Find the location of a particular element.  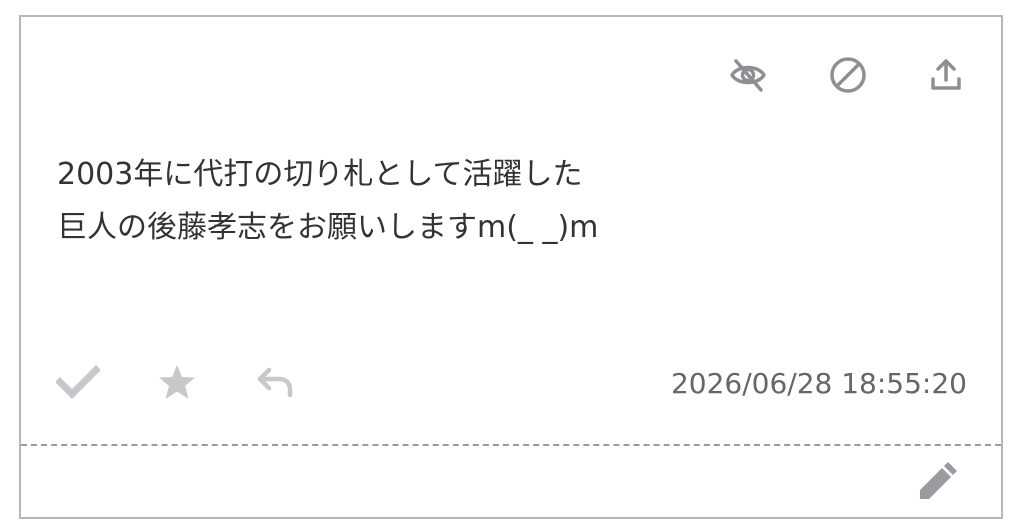

eye-slash-icon is located at coordinates (748, 75).